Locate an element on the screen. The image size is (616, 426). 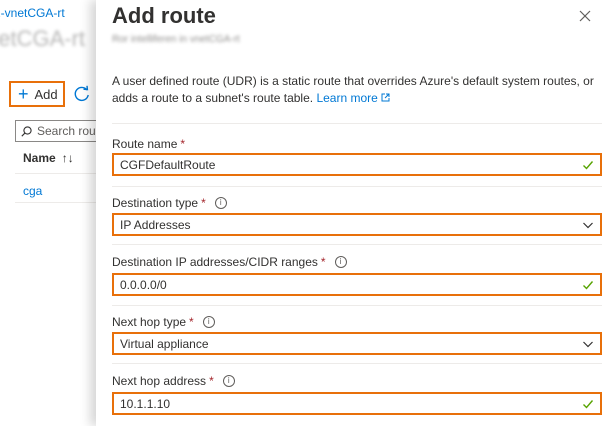
search-placeholder: Search rout is located at coordinates (66, 131).